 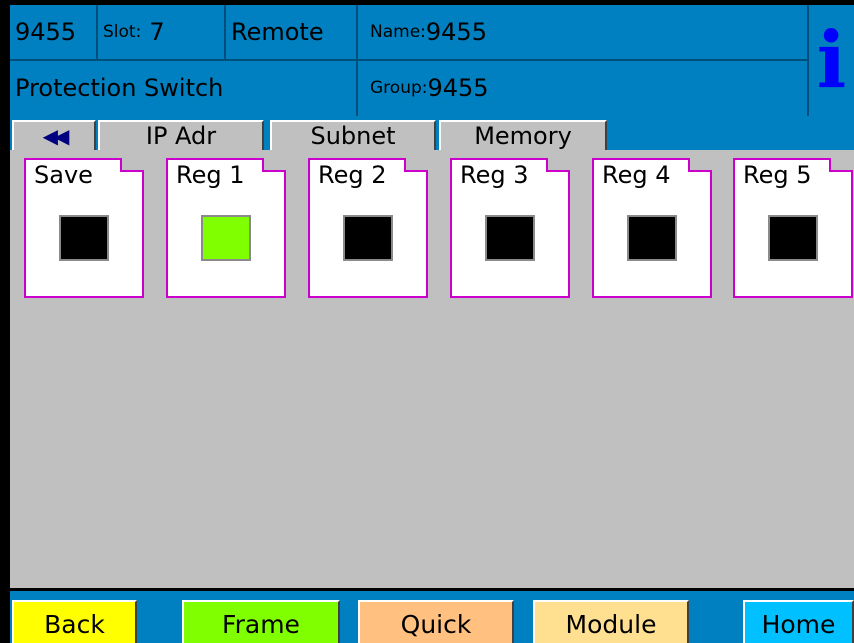 I want to click on home-button: Home, so click(x=798, y=621).